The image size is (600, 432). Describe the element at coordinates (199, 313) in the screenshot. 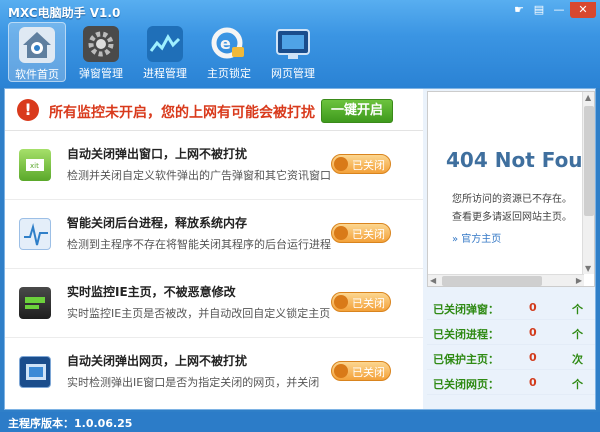

I see `item-desc: 实时监控IE主页是否被改，并自动改回自定义锁定主页` at that location.